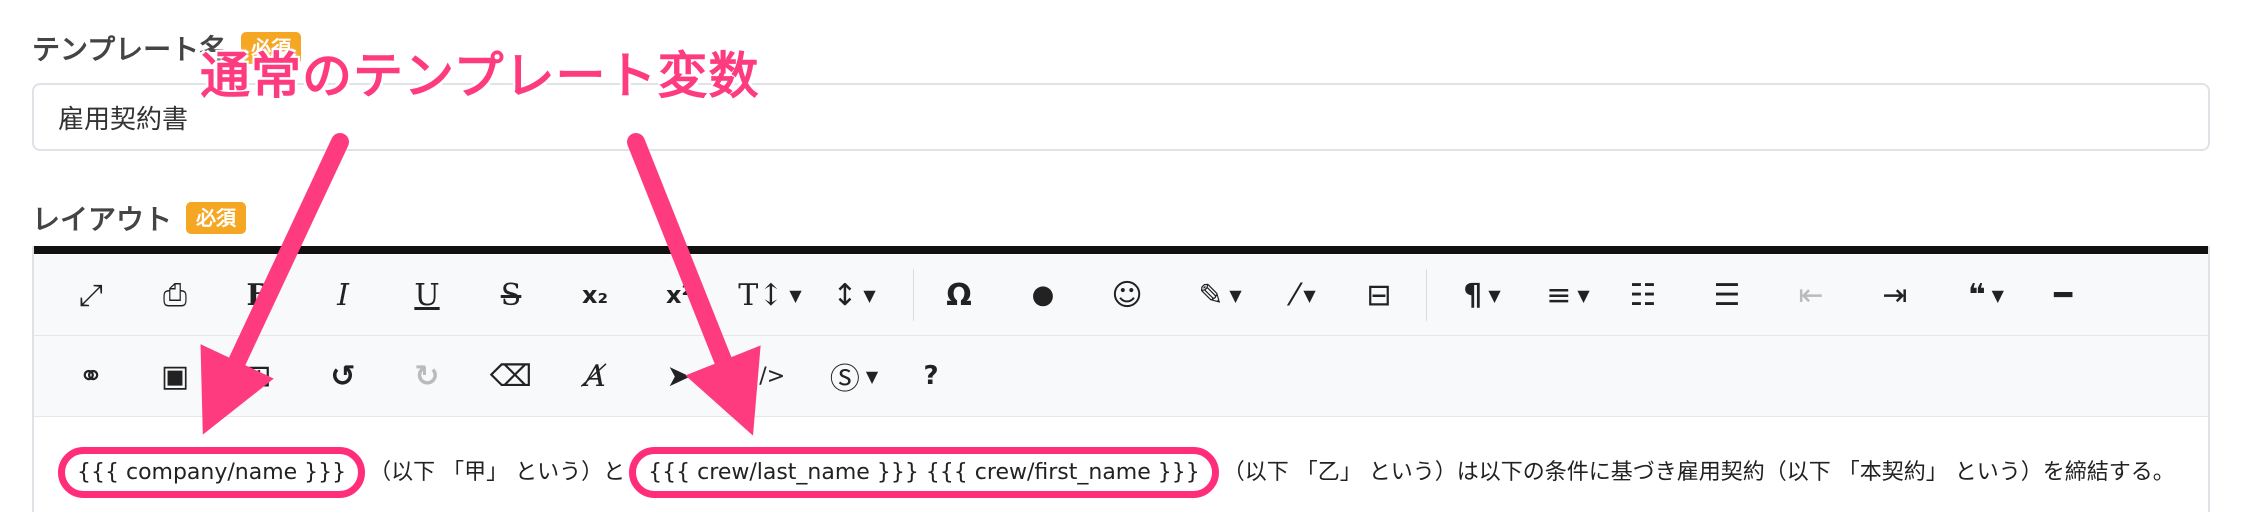 This screenshot has width=2242, height=512. I want to click on eraser-icon: ⌫, so click(511, 376).